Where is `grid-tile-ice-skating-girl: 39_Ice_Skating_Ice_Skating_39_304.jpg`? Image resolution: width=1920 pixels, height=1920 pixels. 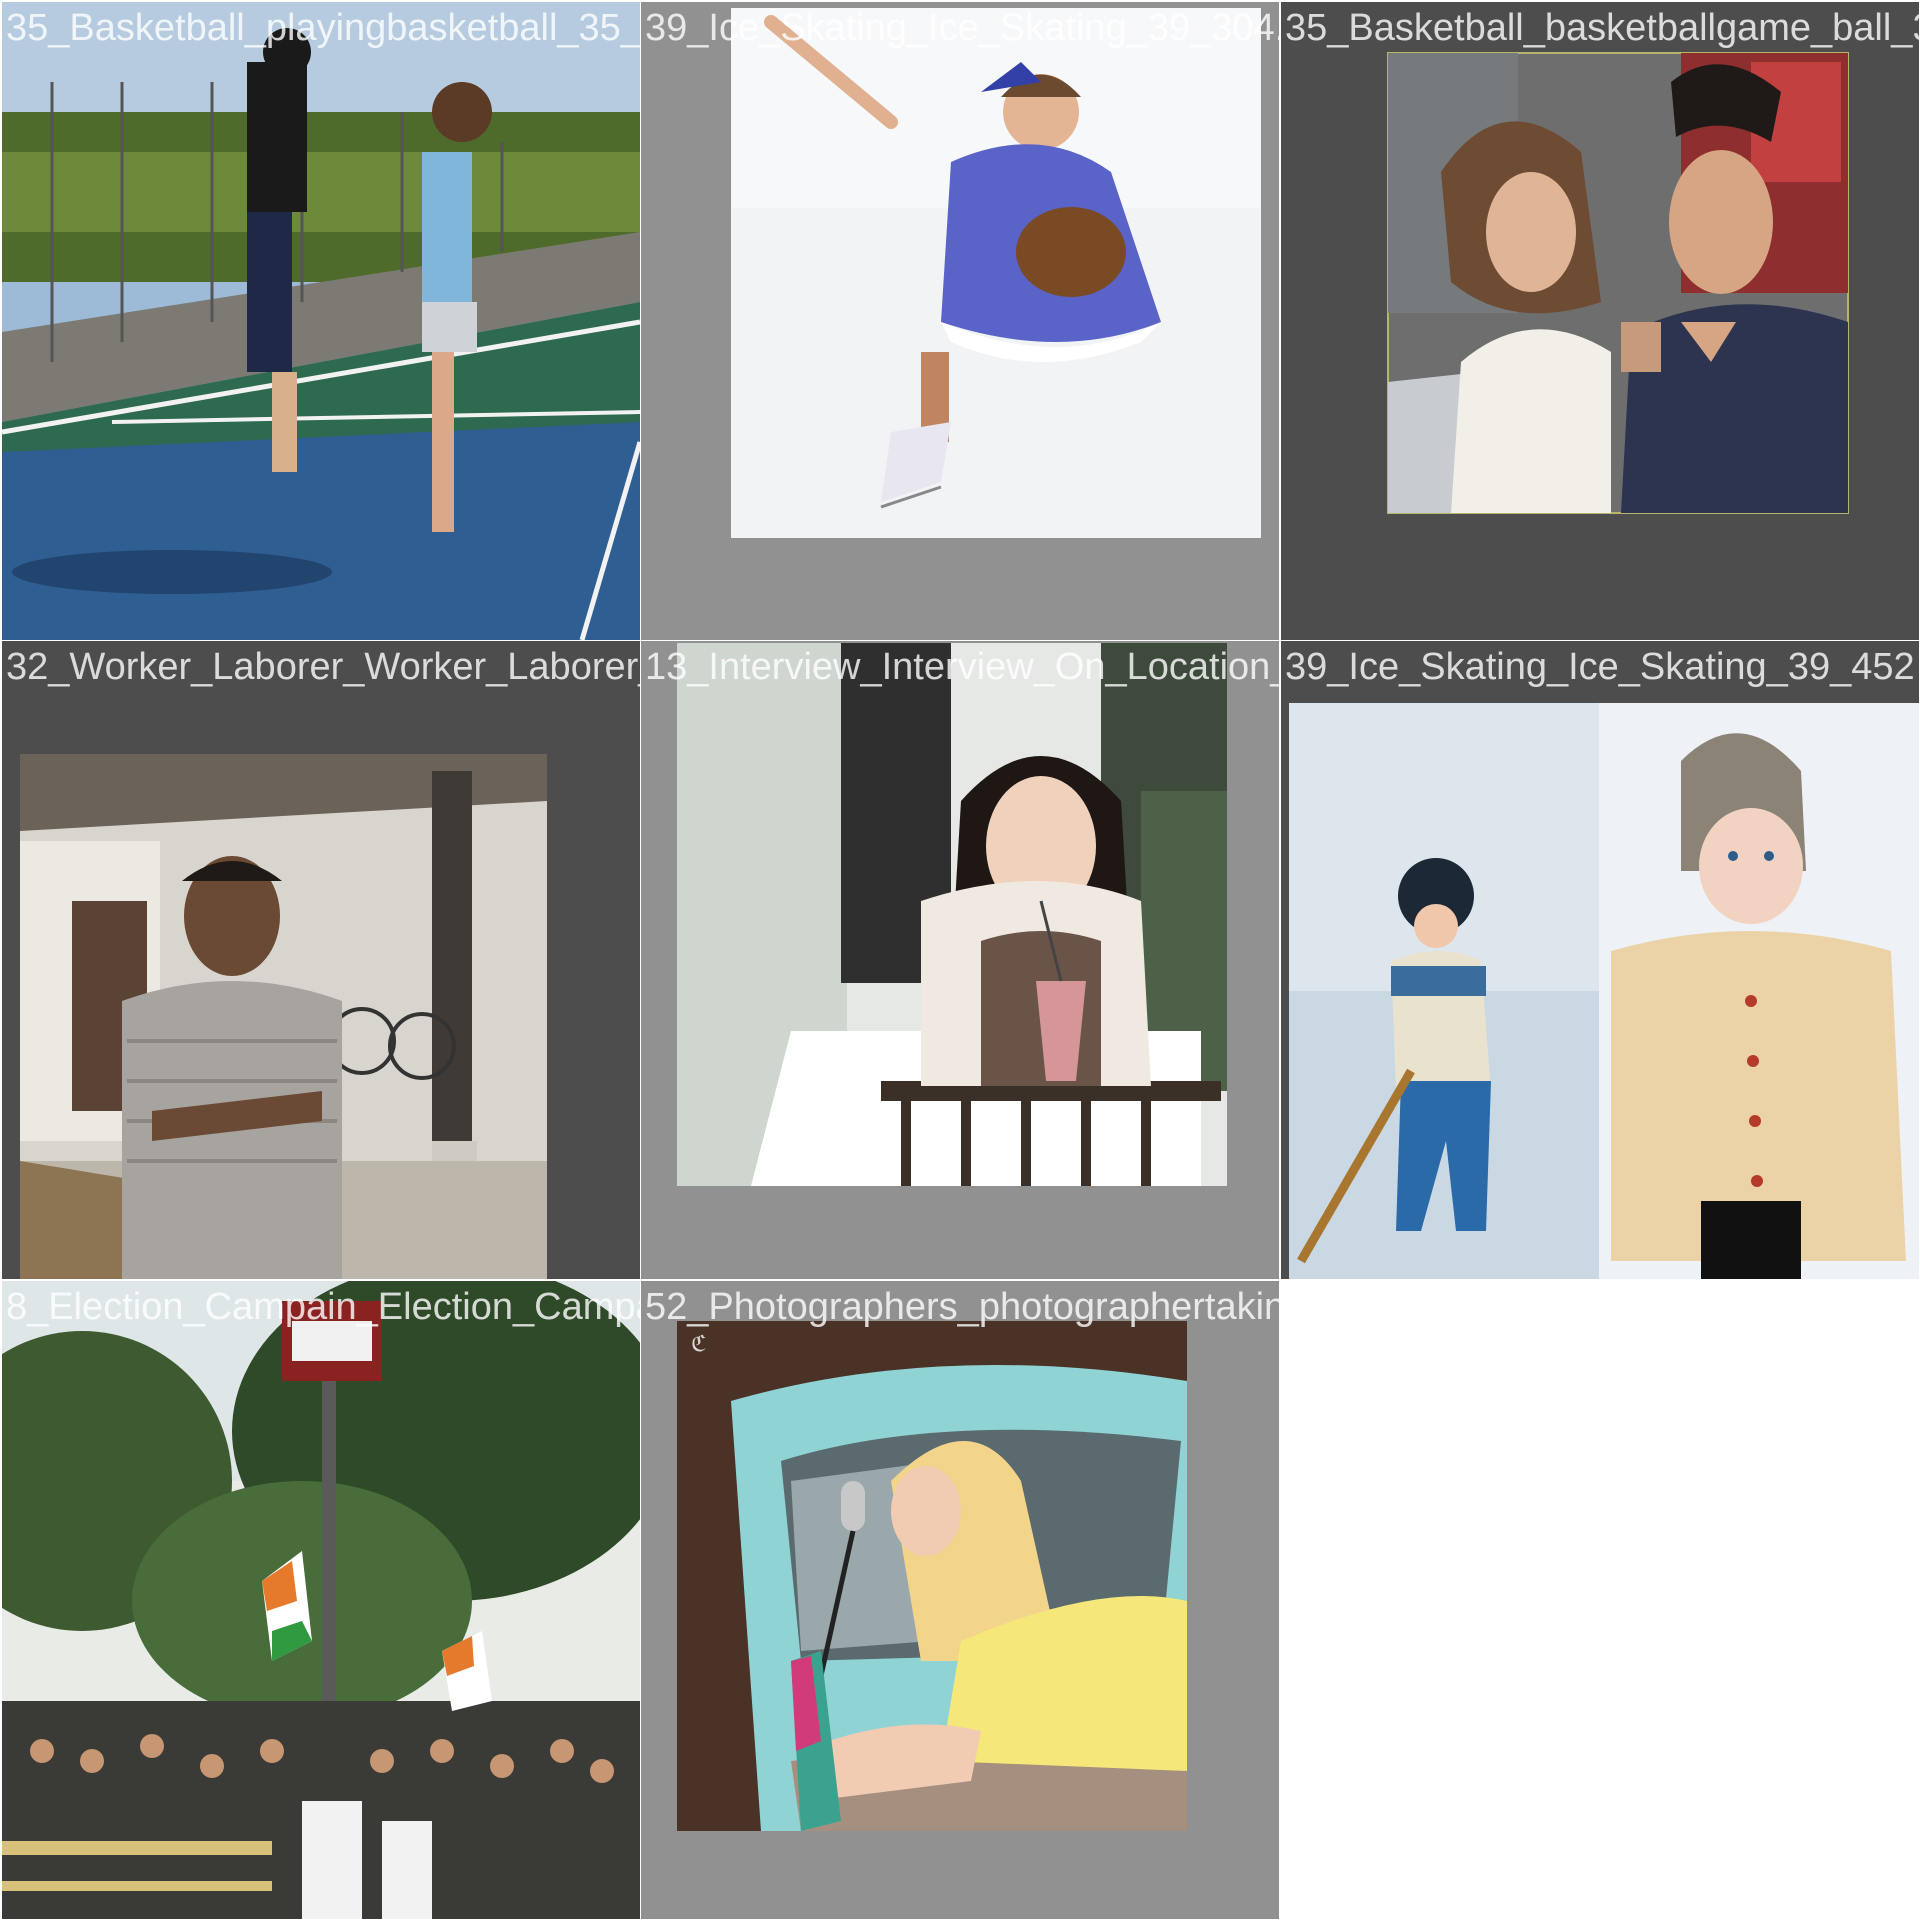 grid-tile-ice-skating-girl: 39_Ice_Skating_Ice_Skating_39_304.jpg is located at coordinates (960, 321).